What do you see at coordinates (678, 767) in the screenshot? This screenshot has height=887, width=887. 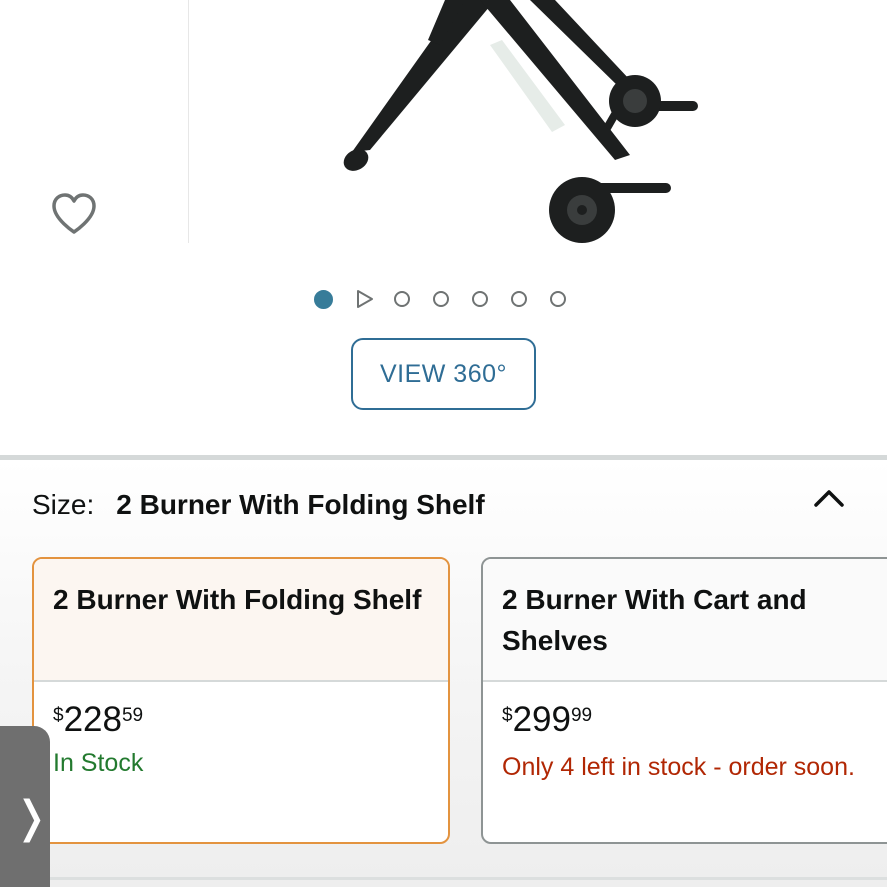 I see `availability-status: Only 4 left in stock - order soon.` at bounding box center [678, 767].